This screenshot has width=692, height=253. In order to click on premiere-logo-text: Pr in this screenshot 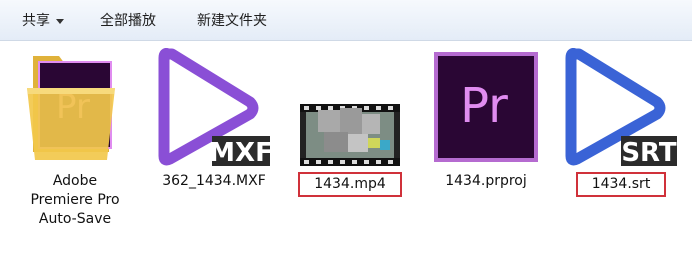, I will do `click(484, 106)`.